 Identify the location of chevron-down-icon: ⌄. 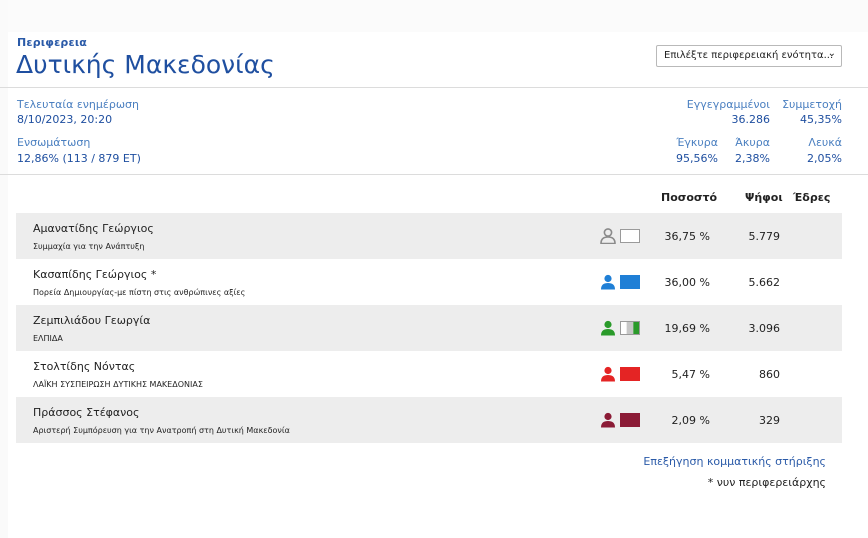
(831, 53).